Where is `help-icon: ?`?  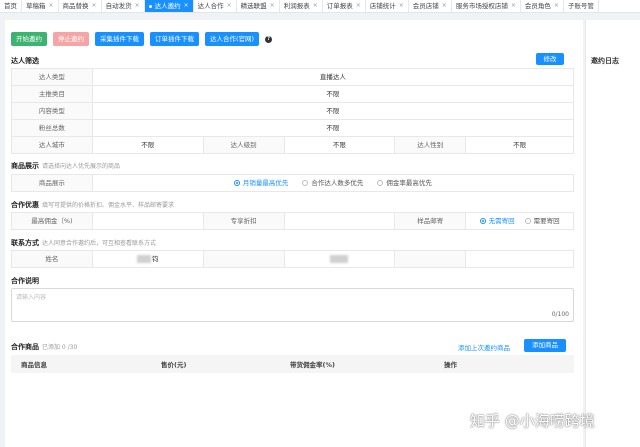 help-icon: ? is located at coordinates (269, 39).